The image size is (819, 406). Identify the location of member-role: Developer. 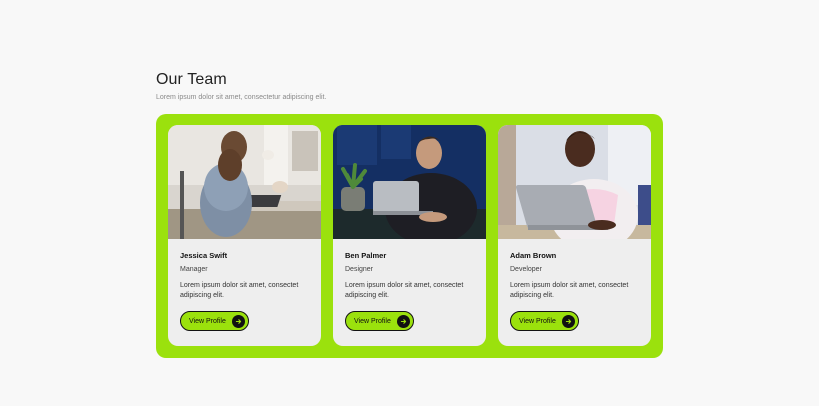
(526, 269).